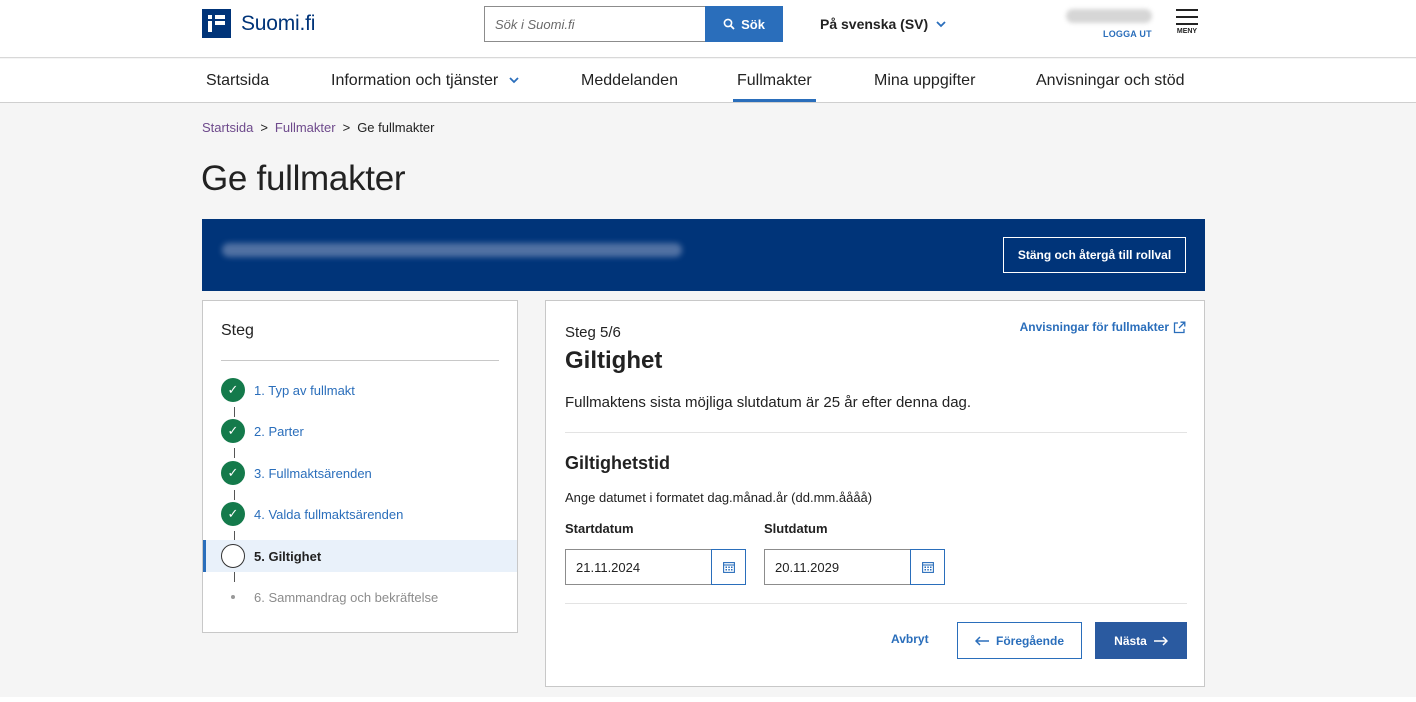 The height and width of the screenshot is (702, 1416). Describe the element at coordinates (629, 81) in the screenshot. I see `nav-item-meddelanden: Meddelanden` at that location.